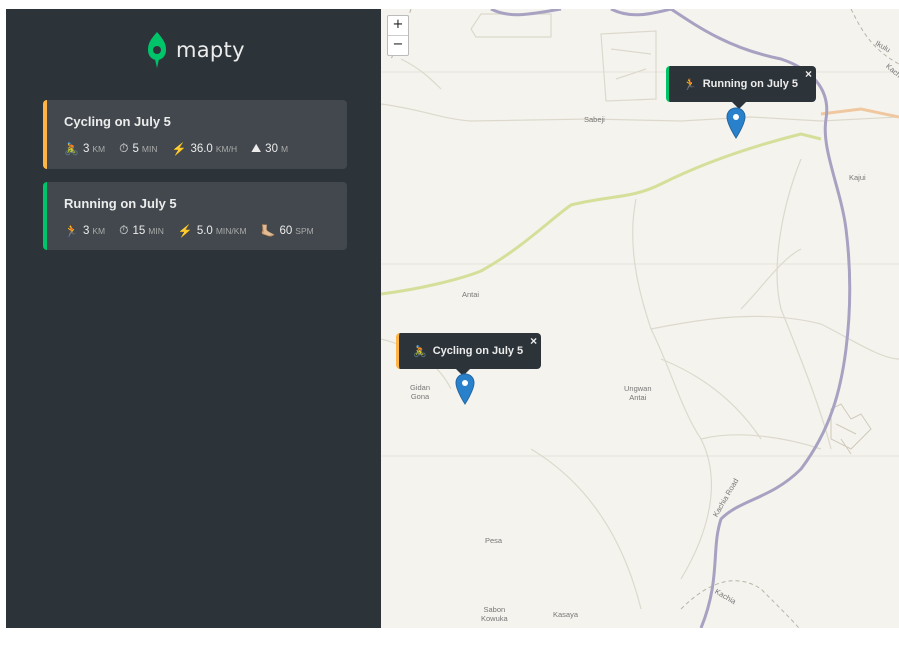  I want to click on zoom-in-button: +, so click(398, 26).